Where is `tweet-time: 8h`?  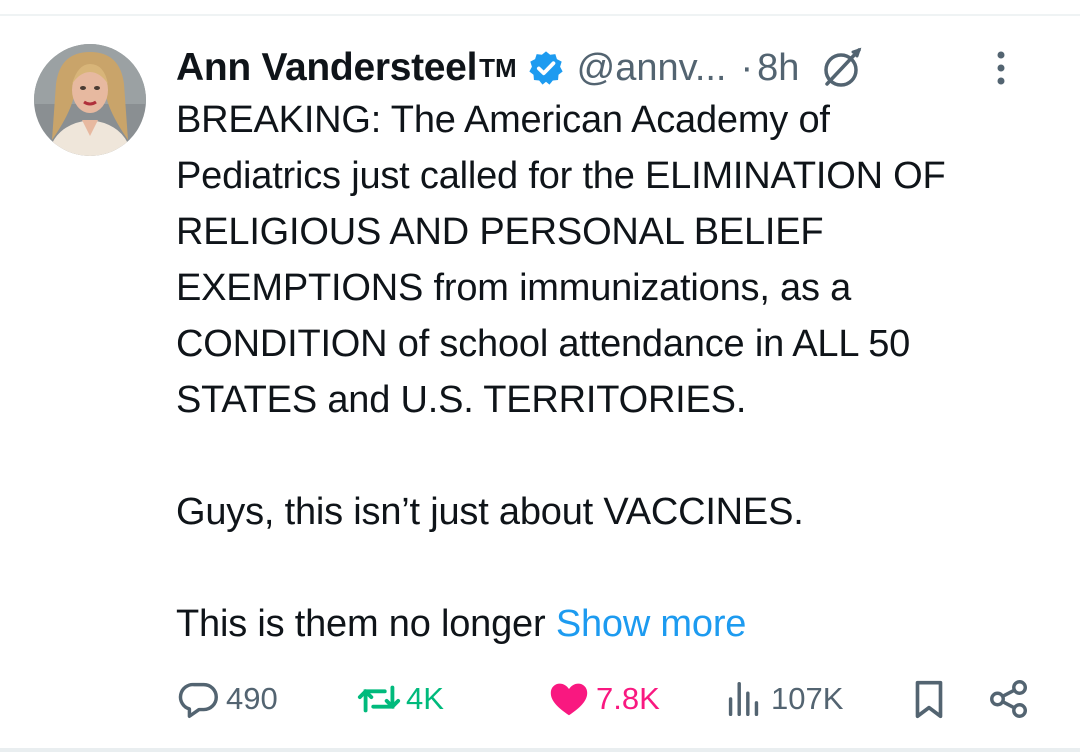
tweet-time: 8h is located at coordinates (778, 68).